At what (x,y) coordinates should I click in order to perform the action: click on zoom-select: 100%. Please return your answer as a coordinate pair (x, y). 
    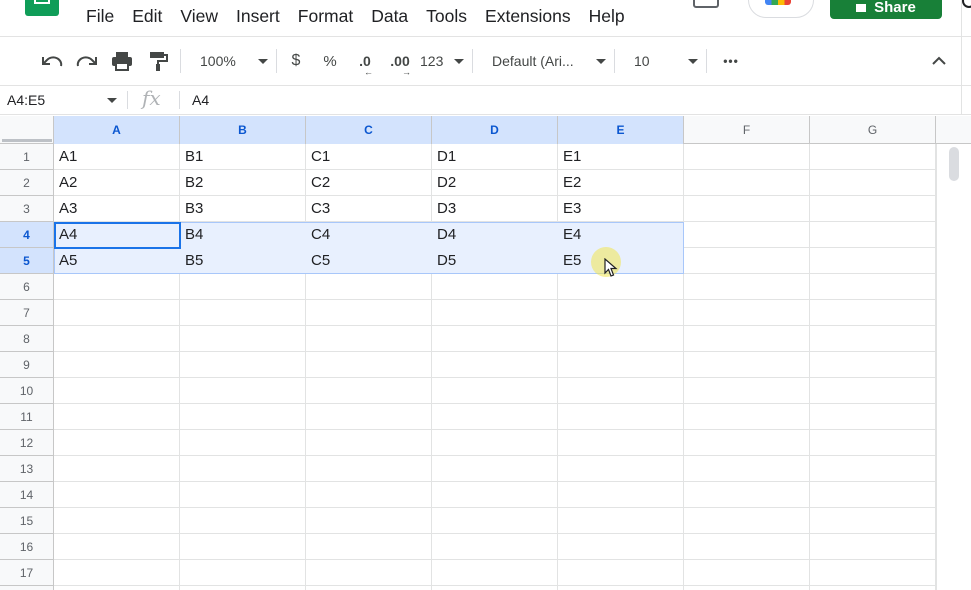
    Looking at the image, I should click on (228, 61).